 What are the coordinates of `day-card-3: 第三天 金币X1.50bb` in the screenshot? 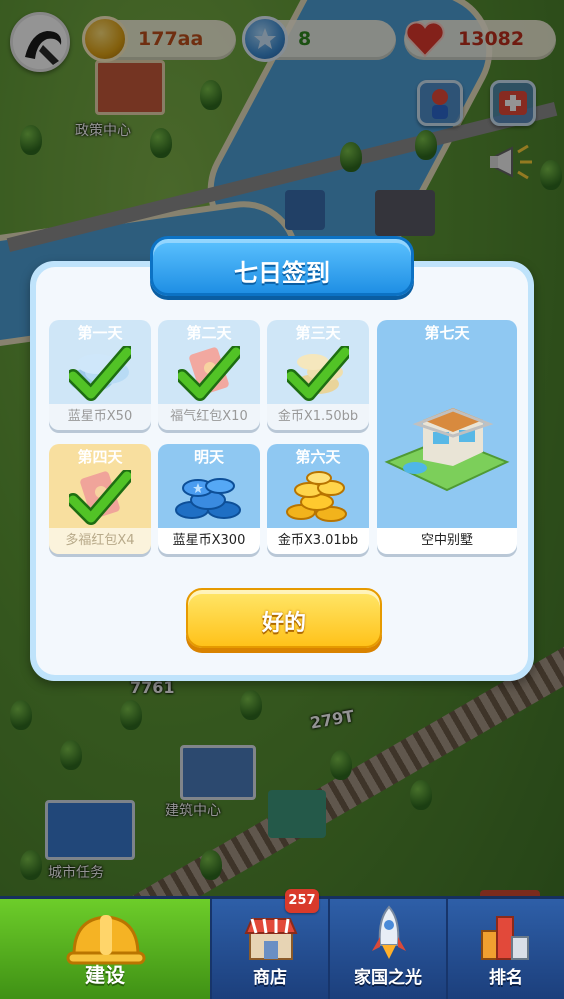 It's located at (318, 375).